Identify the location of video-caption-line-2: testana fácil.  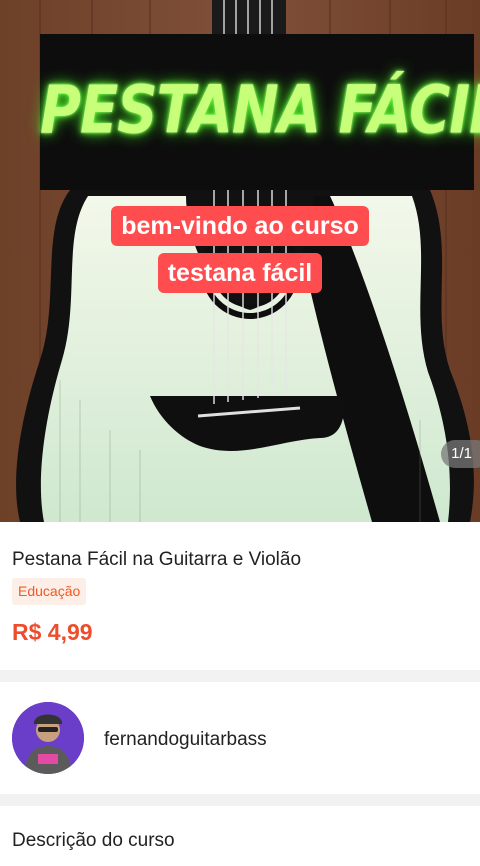
(240, 273).